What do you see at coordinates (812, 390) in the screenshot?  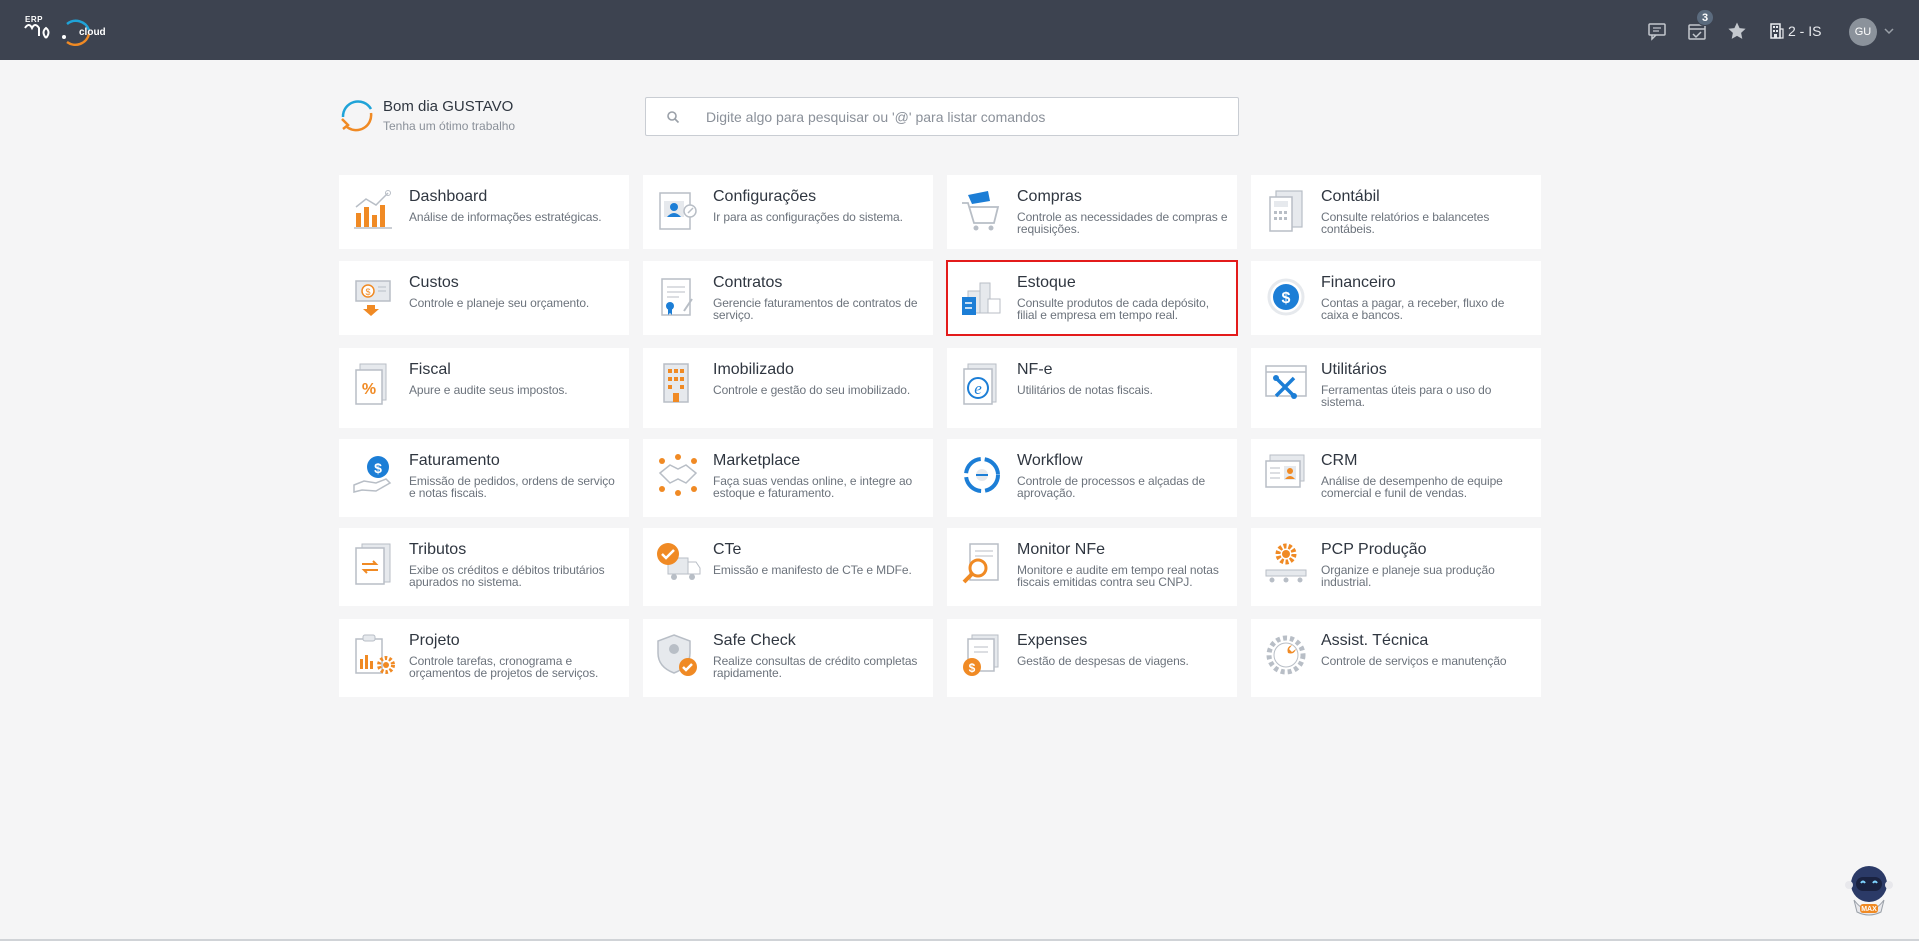 I see `module-description: Controle e gestão do seu imobilizado.` at bounding box center [812, 390].